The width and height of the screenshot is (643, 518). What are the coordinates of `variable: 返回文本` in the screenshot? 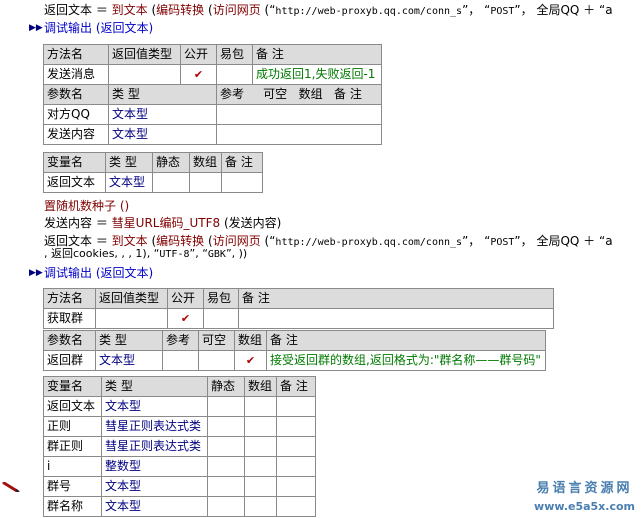 It's located at (68, 10).